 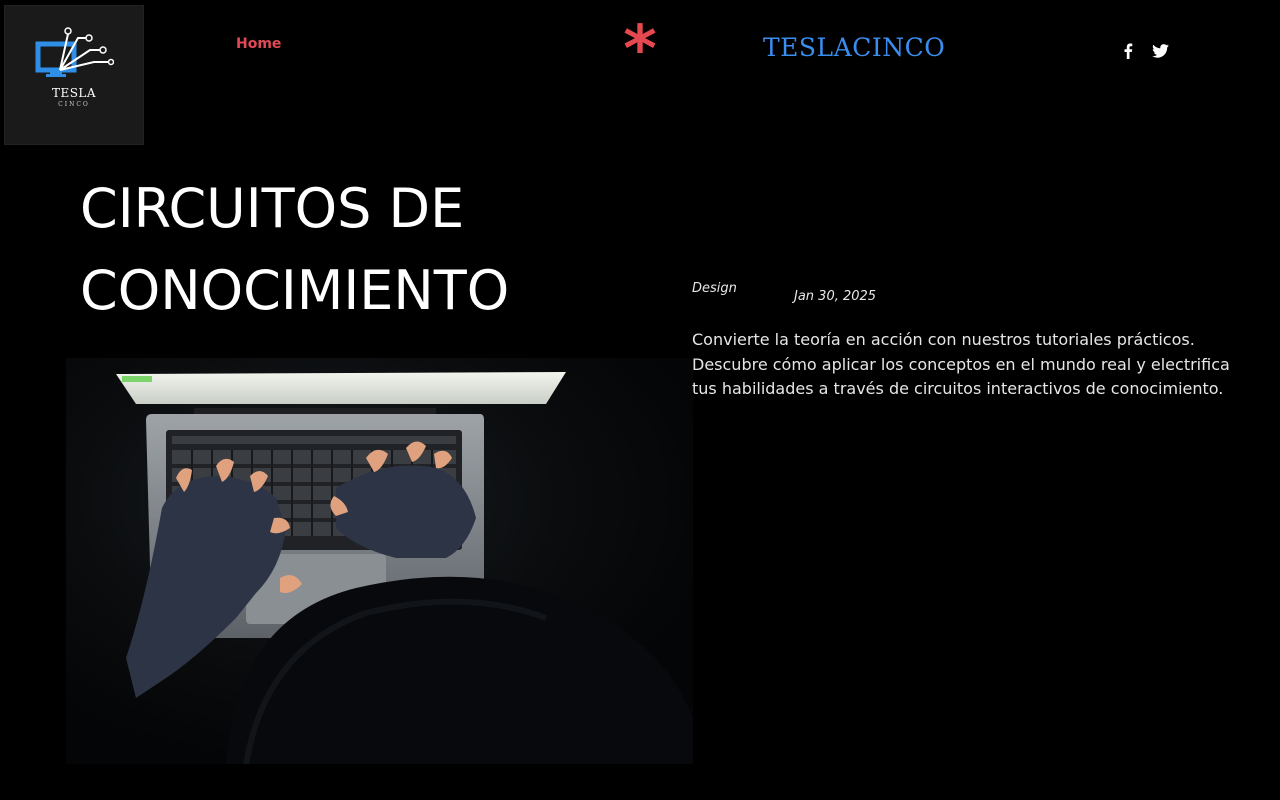 I want to click on twitter-icon, so click(x=1160, y=51).